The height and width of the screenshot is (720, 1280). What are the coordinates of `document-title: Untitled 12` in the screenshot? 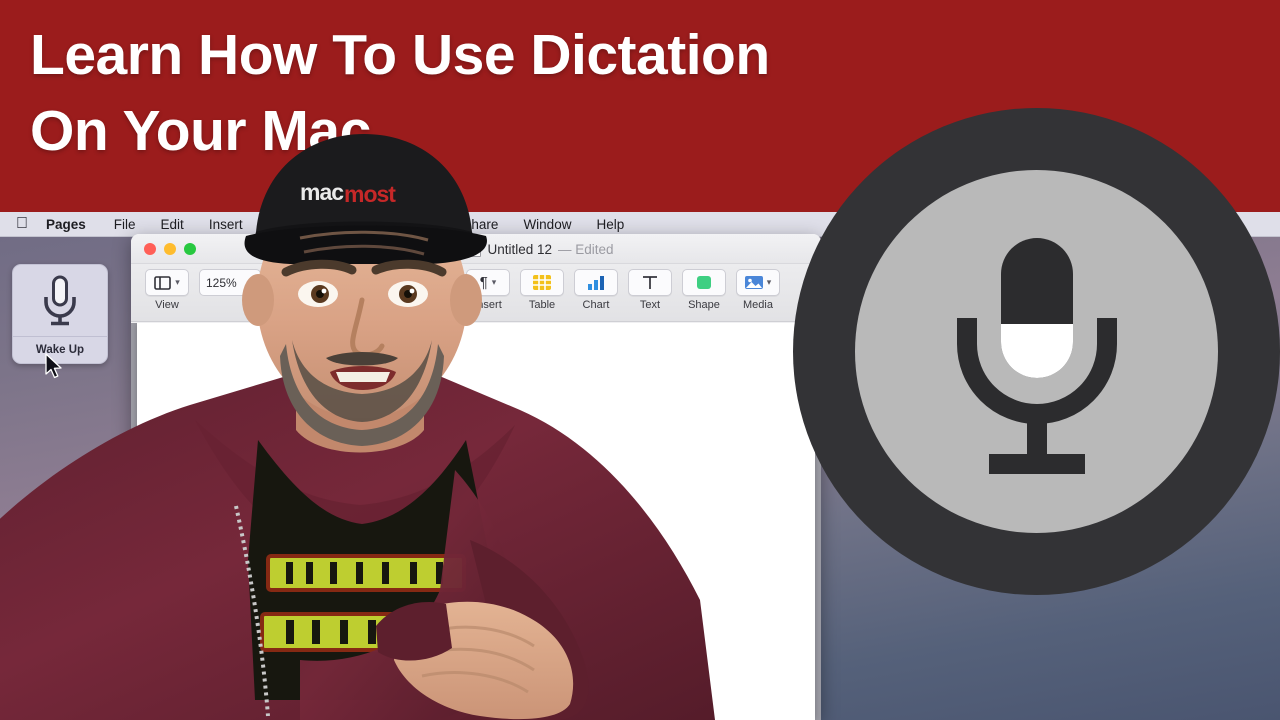 It's located at (519, 249).